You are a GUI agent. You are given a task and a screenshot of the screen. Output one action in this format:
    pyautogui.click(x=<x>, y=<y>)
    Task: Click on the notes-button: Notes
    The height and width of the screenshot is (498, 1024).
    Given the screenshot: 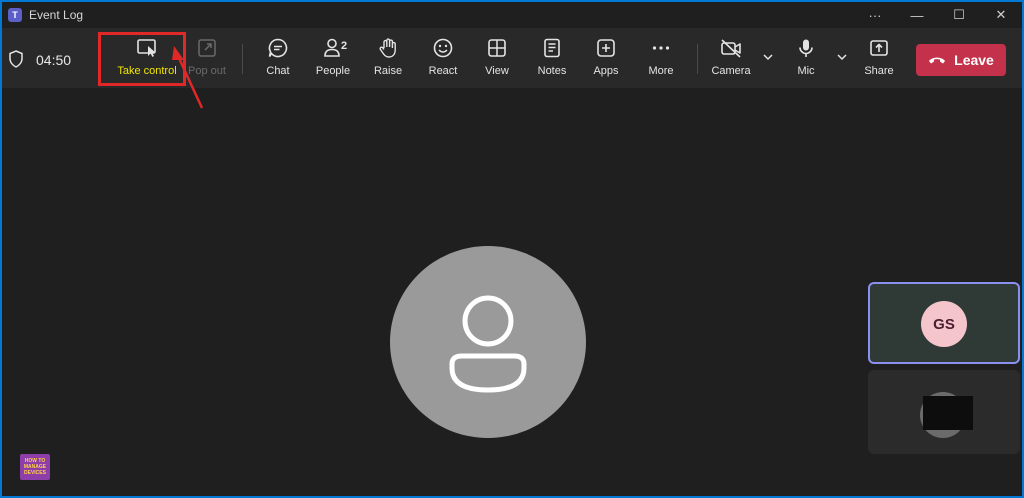 What is the action you would take?
    pyautogui.click(x=552, y=59)
    